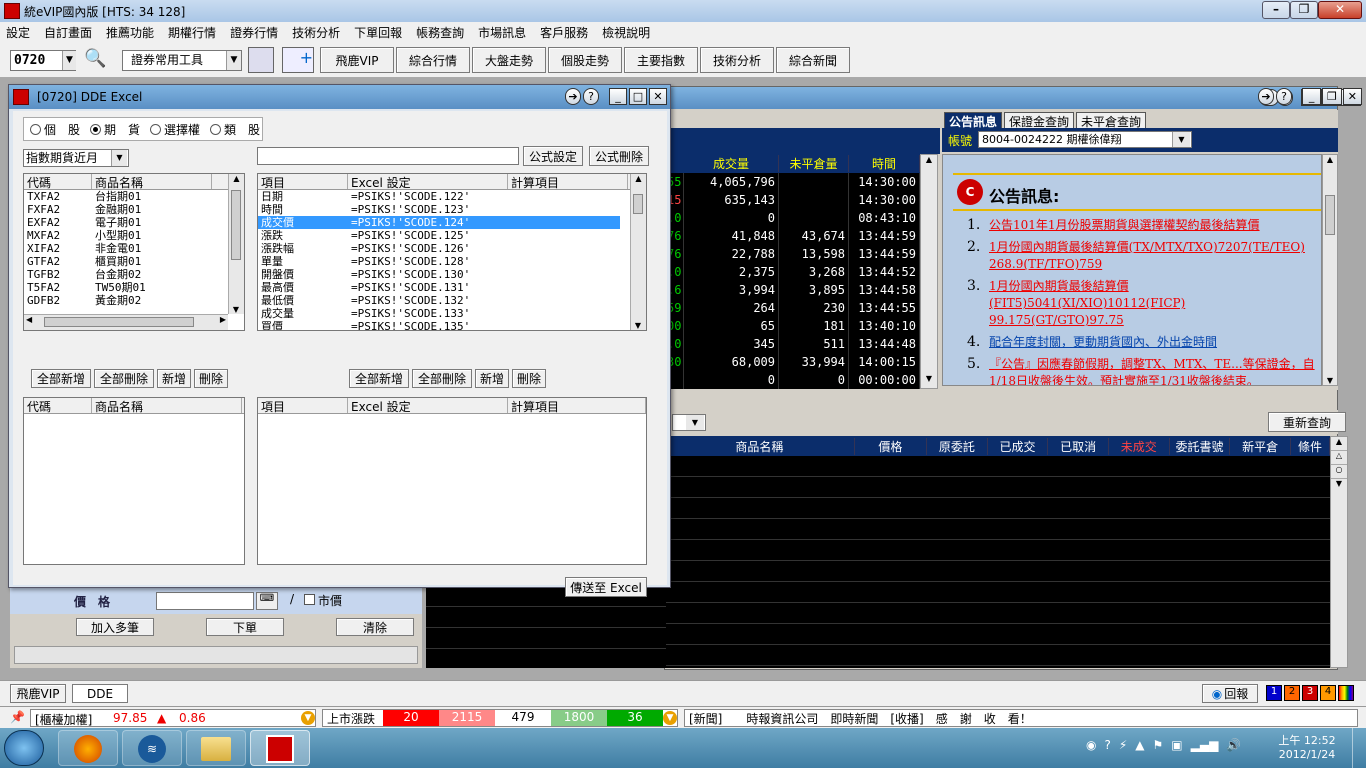 The image size is (1366, 768). What do you see at coordinates (564, 32) in the screenshot?
I see `menu-item: 客戶服務` at bounding box center [564, 32].